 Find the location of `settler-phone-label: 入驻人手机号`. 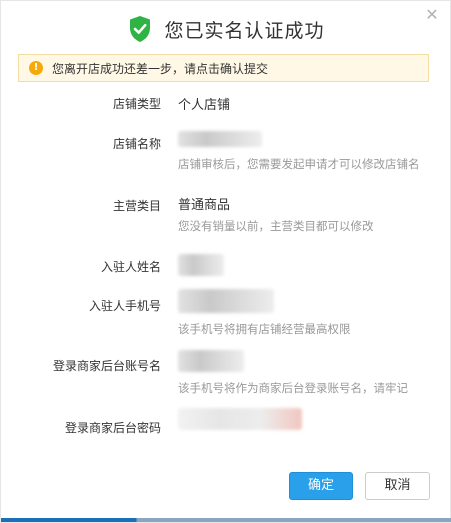

settler-phone-label: 入驻人手机号 is located at coordinates (124, 306).